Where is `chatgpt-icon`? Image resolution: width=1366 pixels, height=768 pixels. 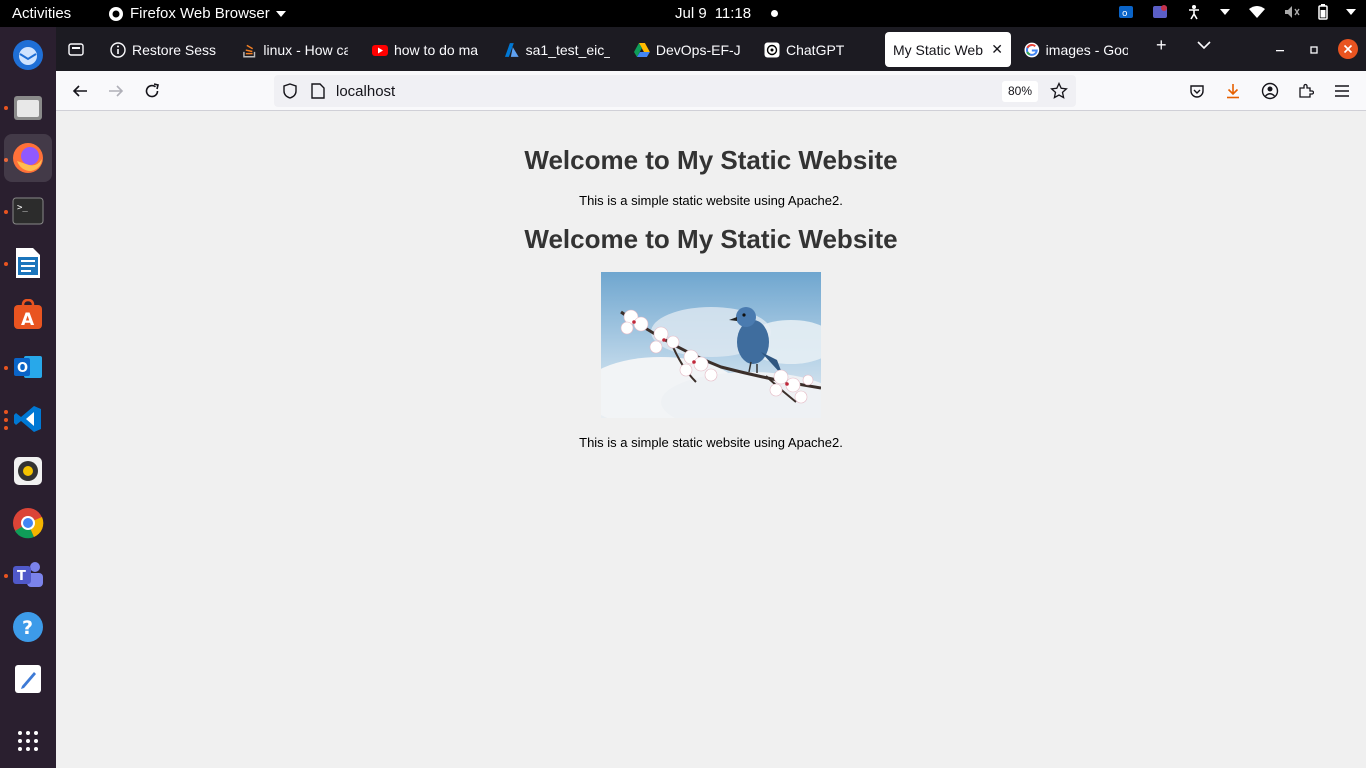
chatgpt-icon is located at coordinates (772, 49).